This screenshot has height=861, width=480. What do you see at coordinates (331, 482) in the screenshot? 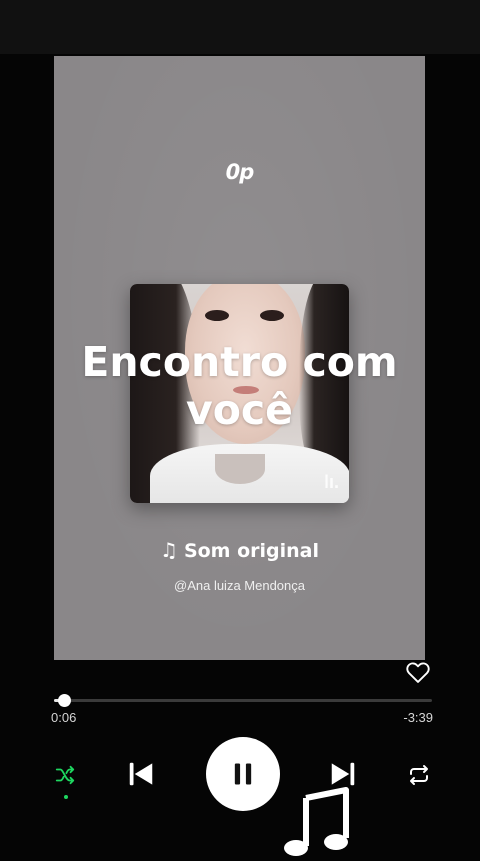
I see `cover-badge-icon: ǀı.` at bounding box center [331, 482].